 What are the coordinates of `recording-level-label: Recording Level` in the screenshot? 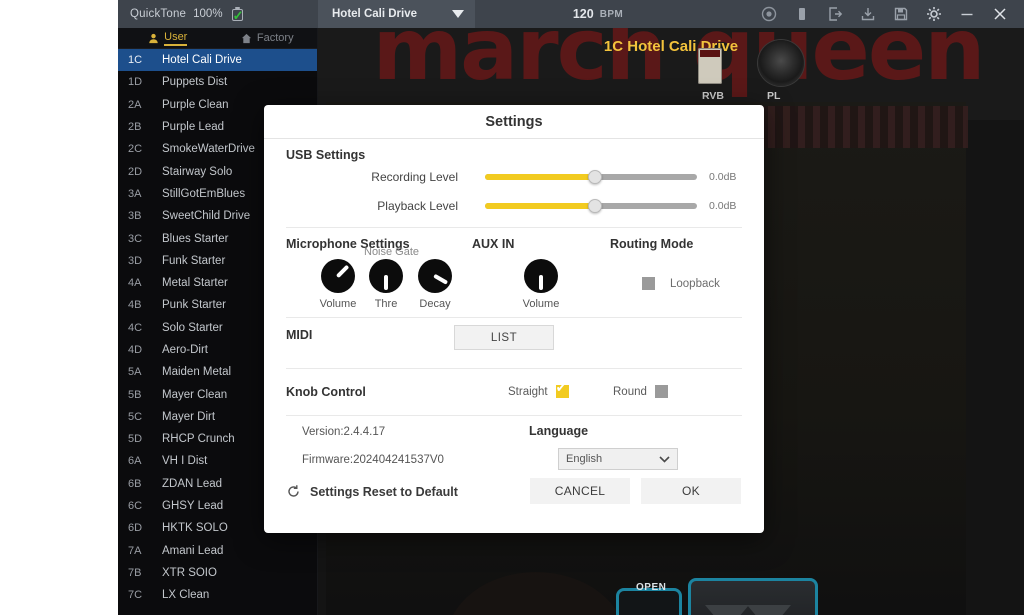 It's located at (414, 176).